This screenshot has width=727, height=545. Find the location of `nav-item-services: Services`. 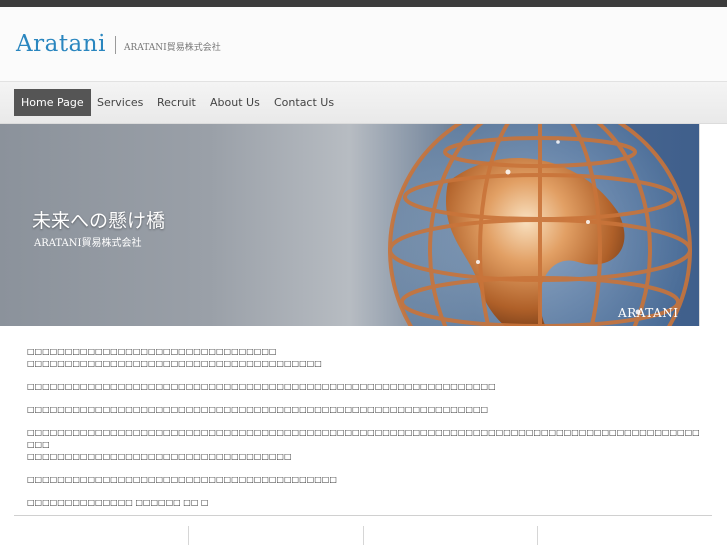

nav-item-services: Services is located at coordinates (120, 102).